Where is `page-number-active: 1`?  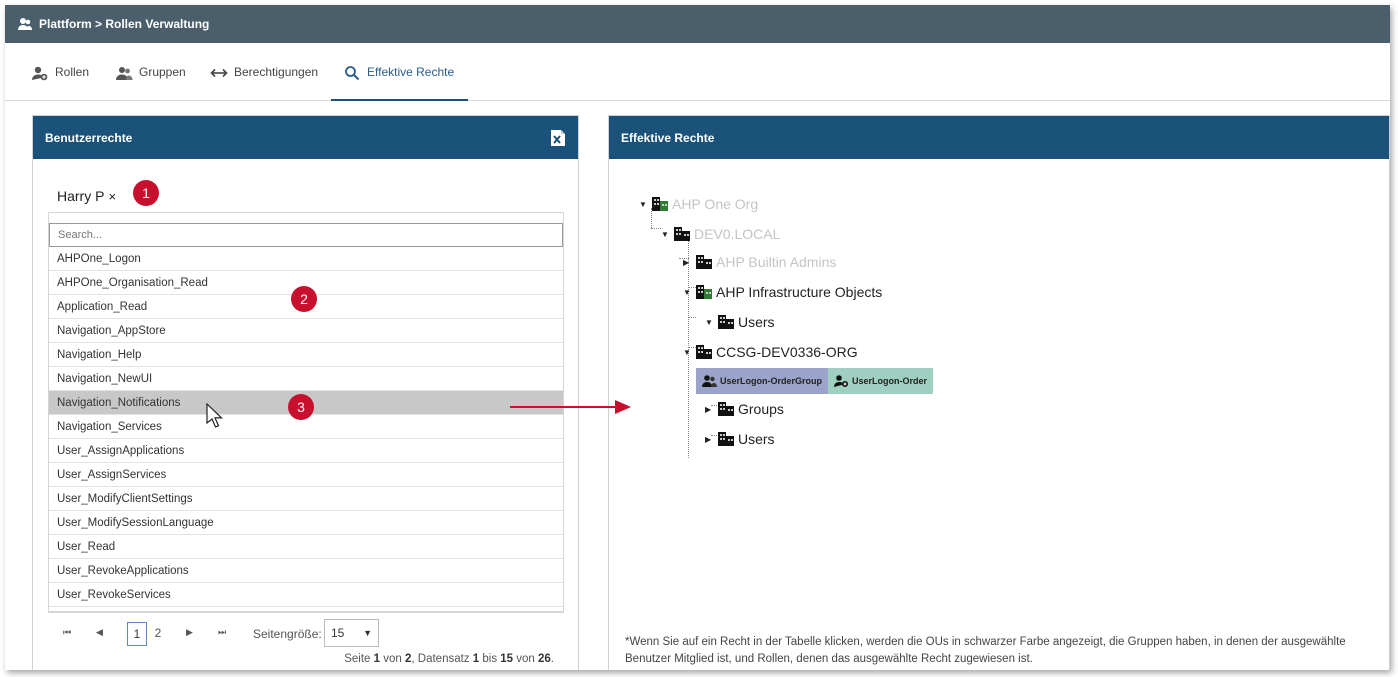
page-number-active: 1 is located at coordinates (137, 634).